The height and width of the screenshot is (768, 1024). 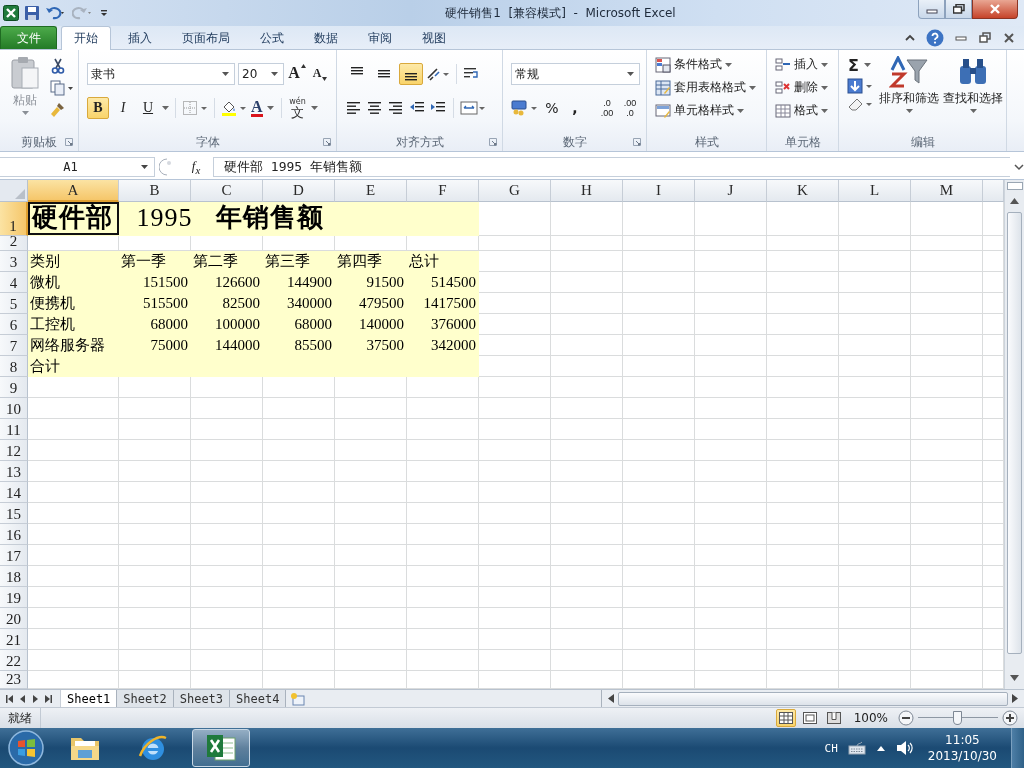 What do you see at coordinates (434, 37) in the screenshot?
I see `ribbon-tab: 视图` at bounding box center [434, 37].